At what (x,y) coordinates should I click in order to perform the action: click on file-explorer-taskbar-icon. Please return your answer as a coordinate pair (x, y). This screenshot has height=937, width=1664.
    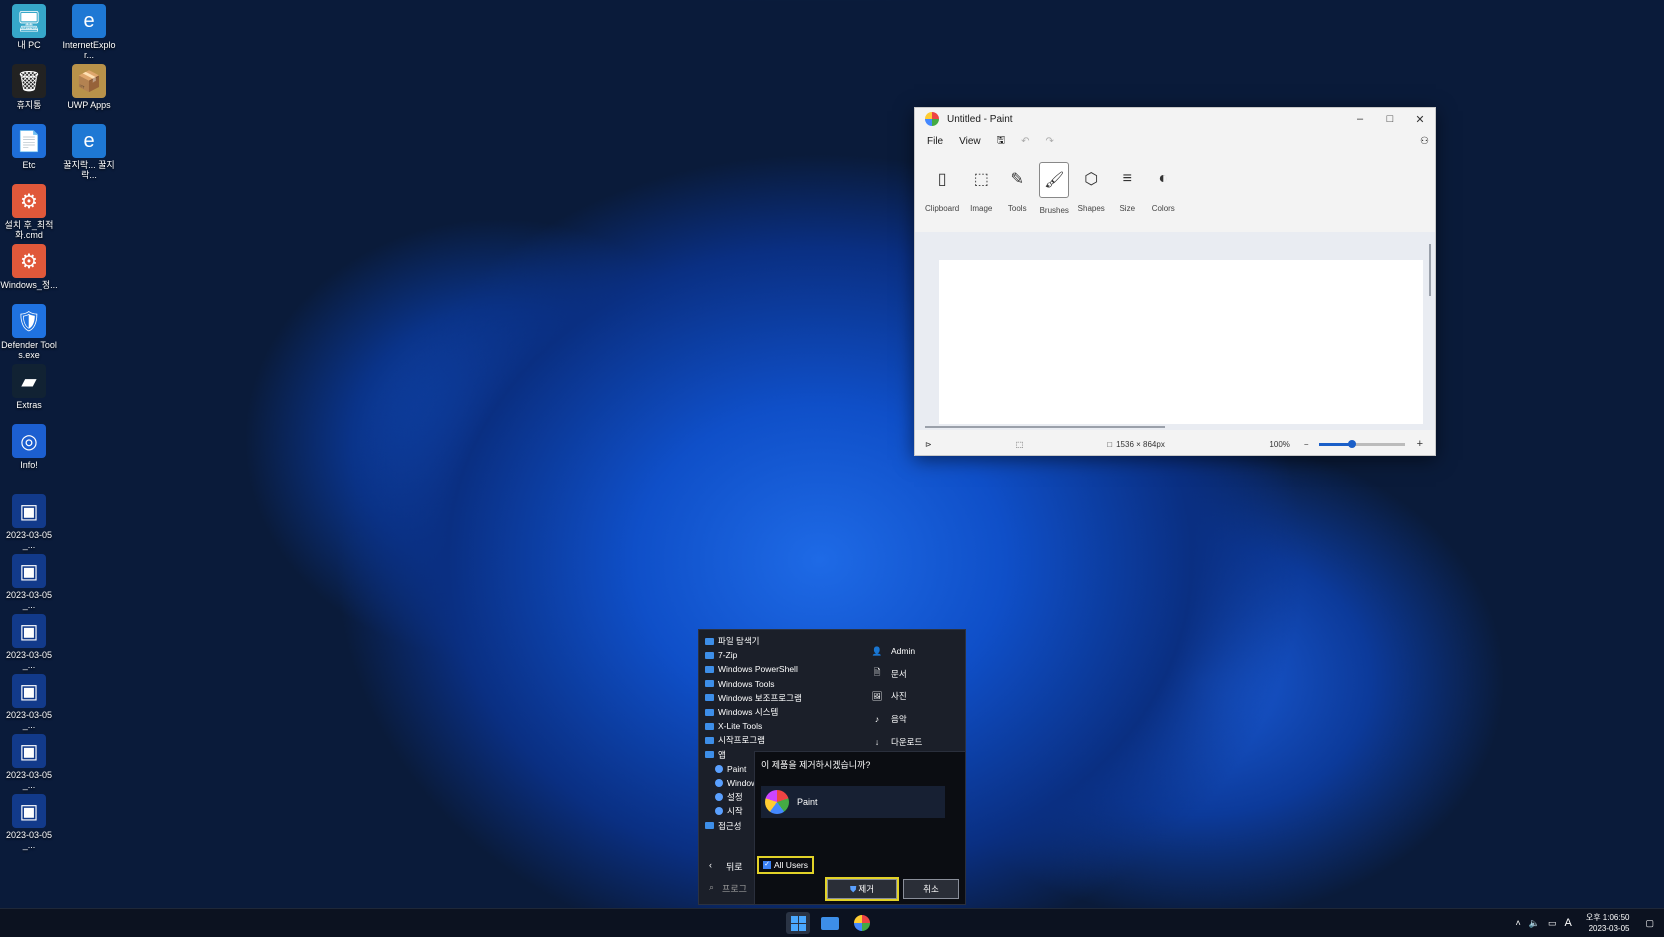
    Looking at the image, I should click on (830, 923).